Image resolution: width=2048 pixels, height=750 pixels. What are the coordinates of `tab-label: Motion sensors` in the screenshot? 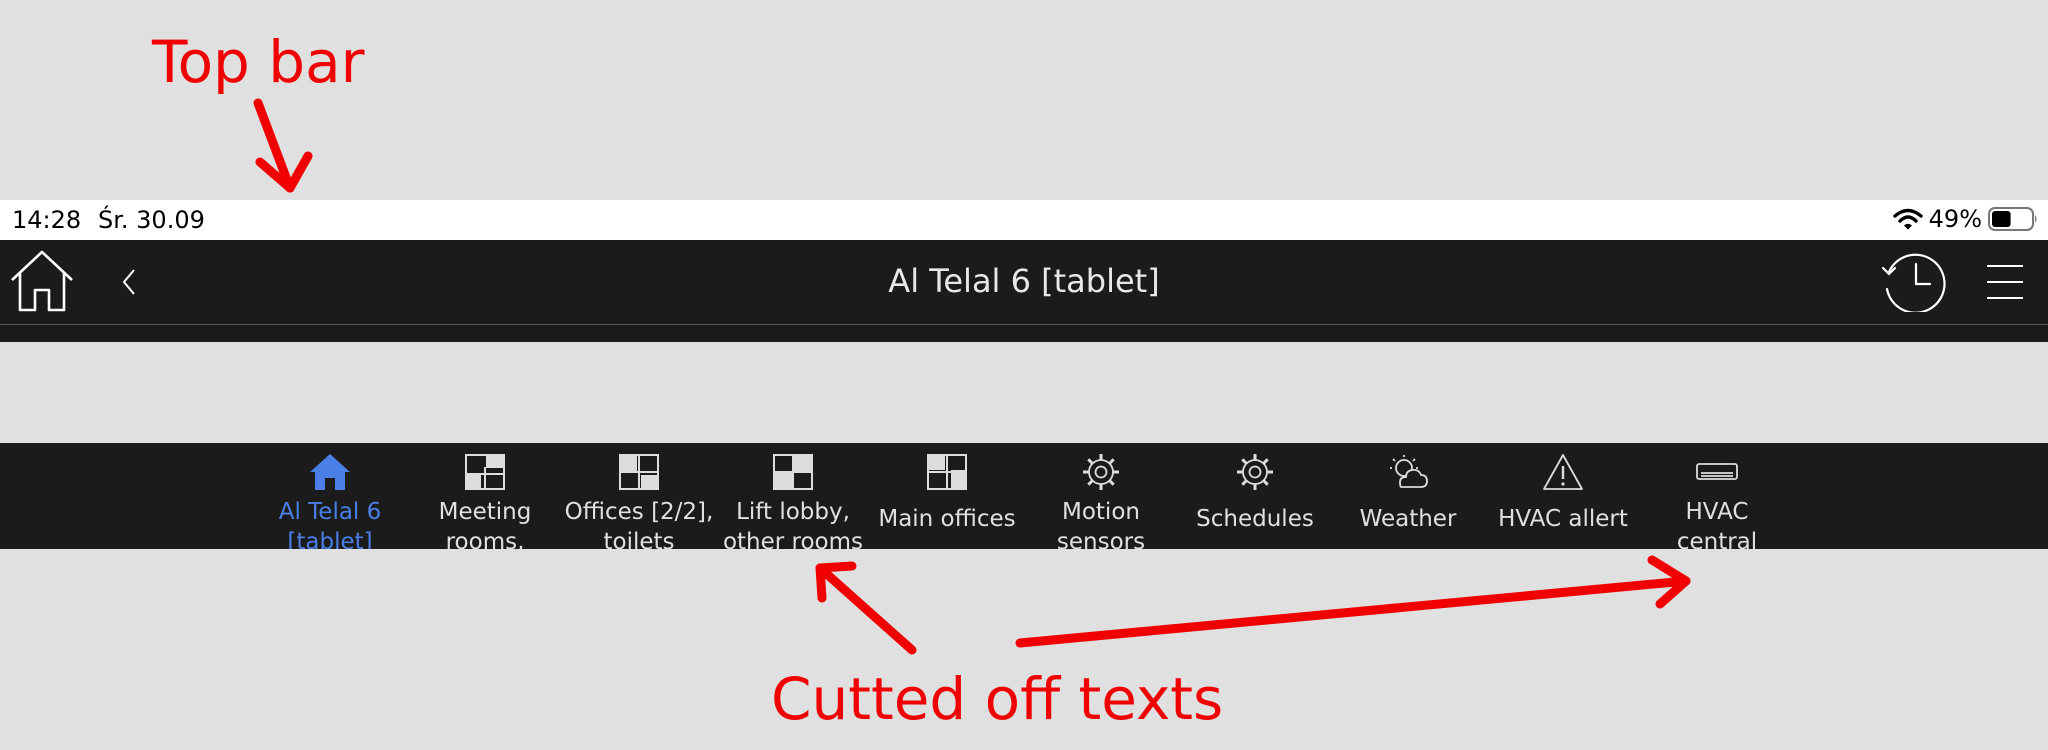 It's located at (1101, 524).